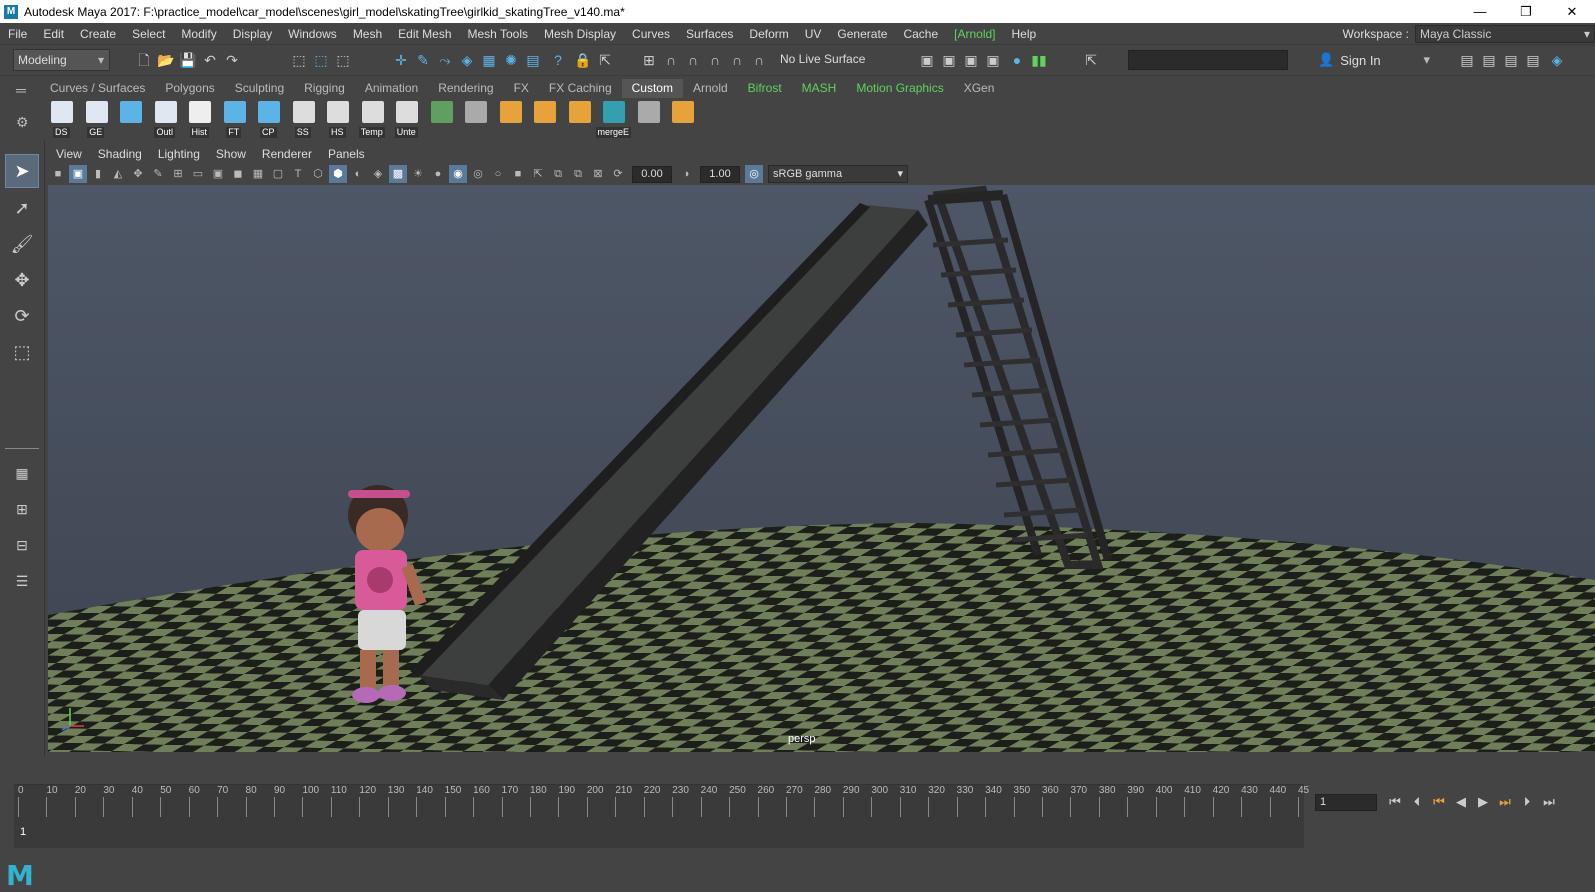 Image resolution: width=1595 pixels, height=892 pixels. I want to click on step-forward-frame-icon: ⏵, so click(1527, 802).